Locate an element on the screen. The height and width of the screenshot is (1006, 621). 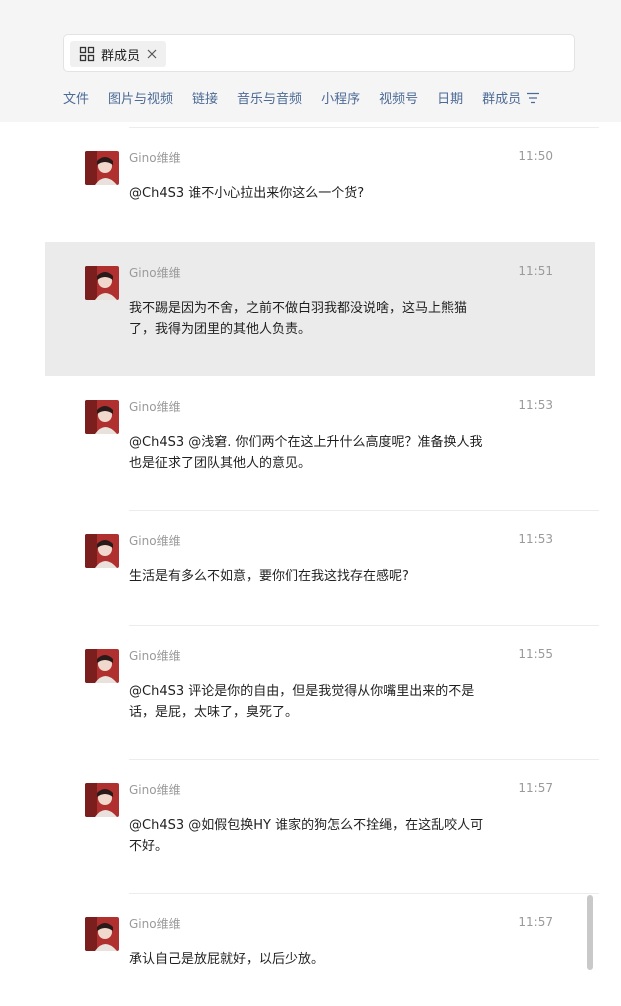
timestamp: 11:55 is located at coordinates (535, 654).